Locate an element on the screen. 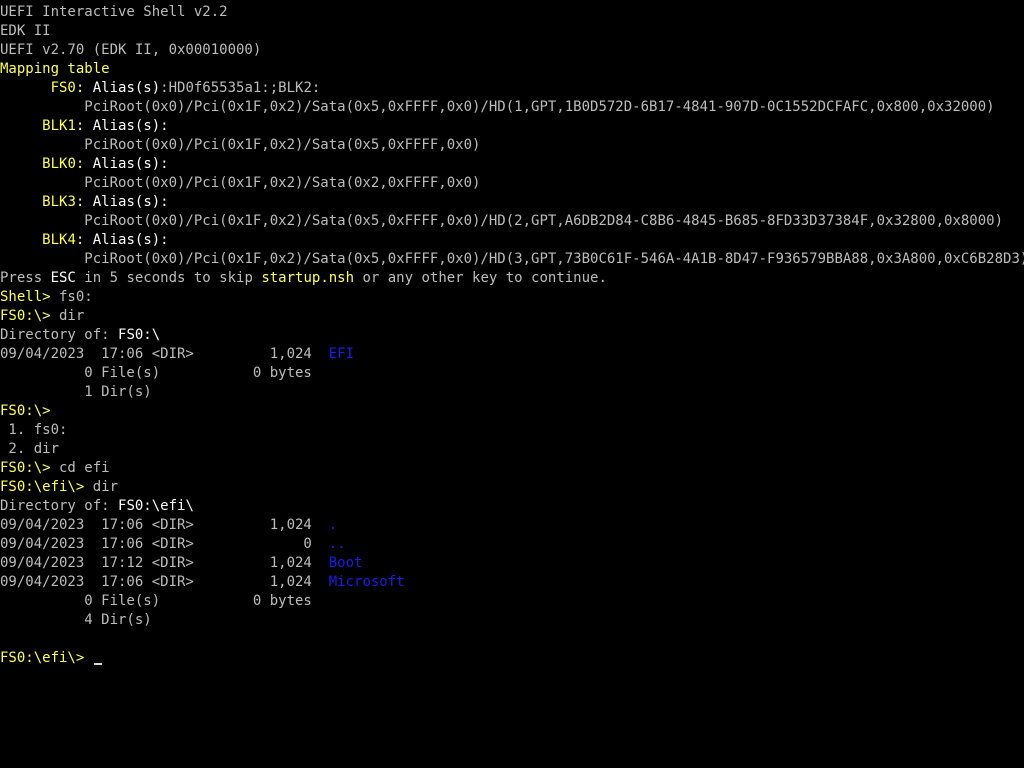  text-cursor is located at coordinates (97, 664).